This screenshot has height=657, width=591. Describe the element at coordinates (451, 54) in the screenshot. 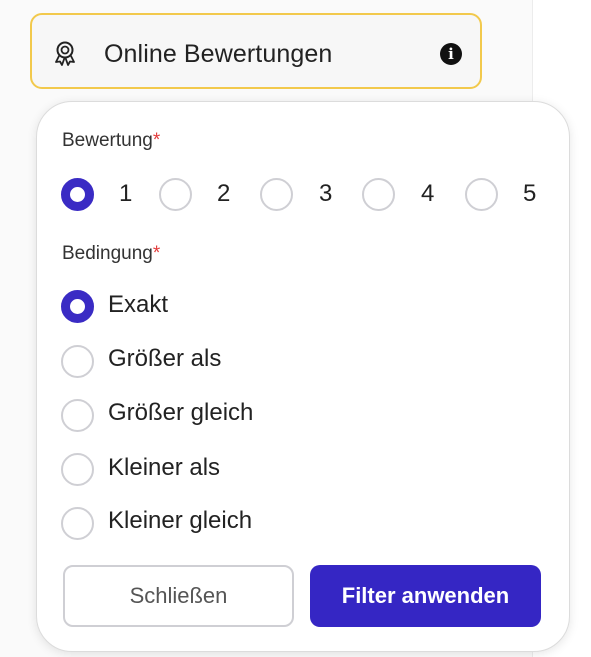

I see `info-icon: i` at that location.